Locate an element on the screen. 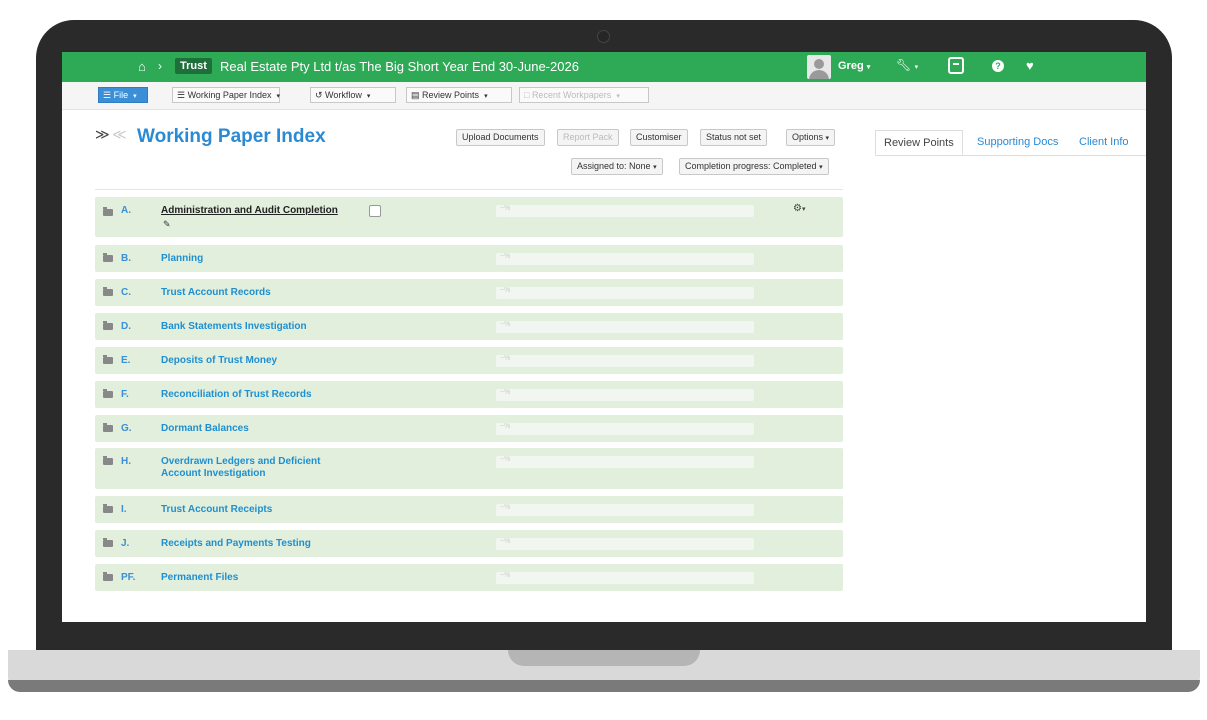 This screenshot has height=720, width=1207. divider is located at coordinates (469, 189).